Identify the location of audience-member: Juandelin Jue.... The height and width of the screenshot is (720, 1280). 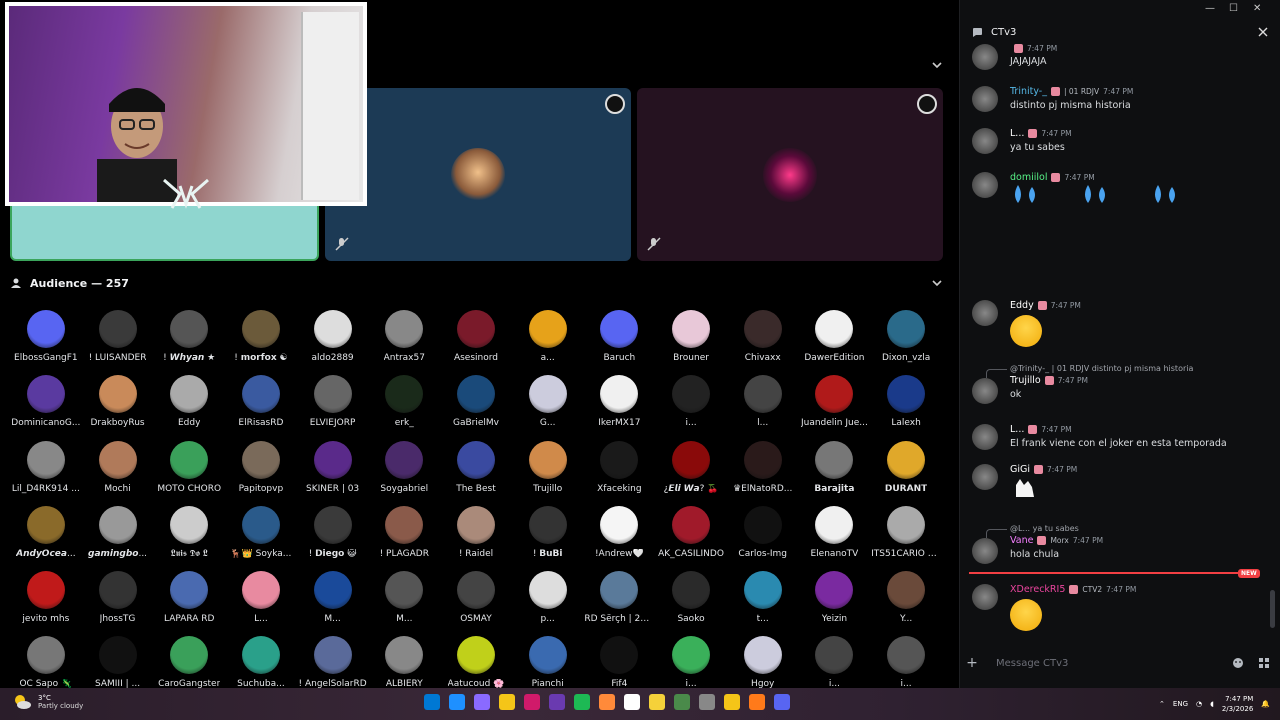
(835, 407).